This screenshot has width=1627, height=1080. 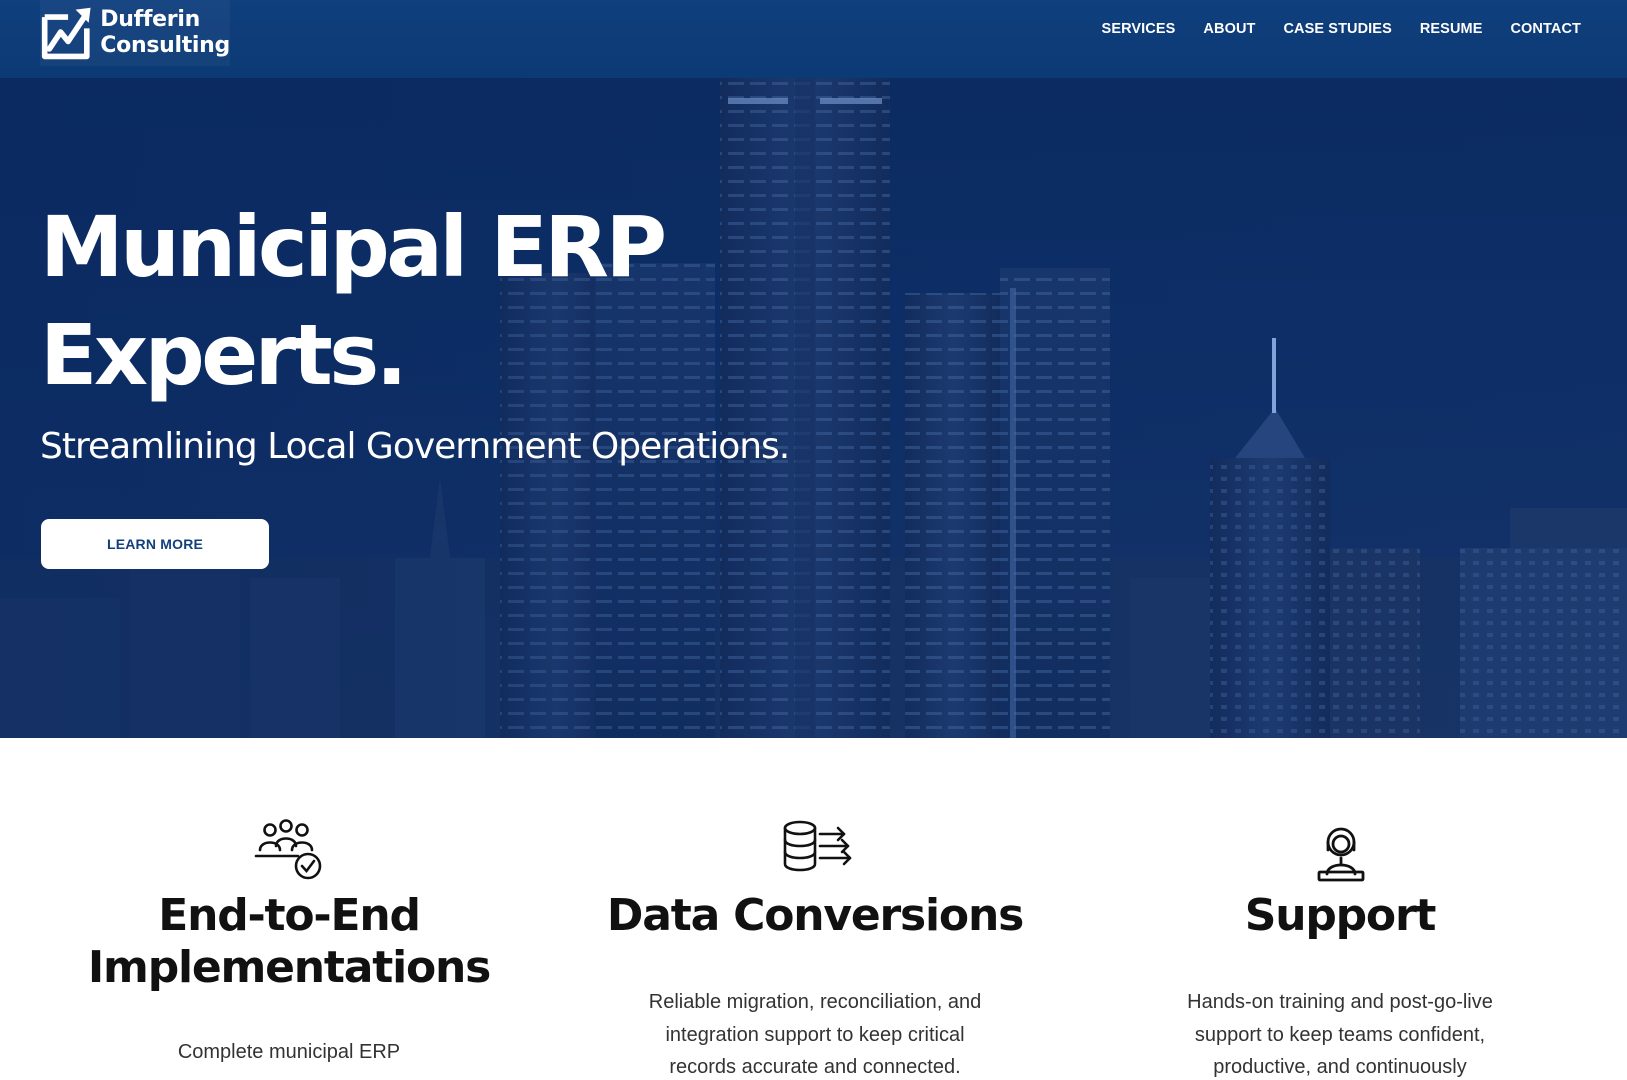 I want to click on team-check-icon, so click(x=288, y=849).